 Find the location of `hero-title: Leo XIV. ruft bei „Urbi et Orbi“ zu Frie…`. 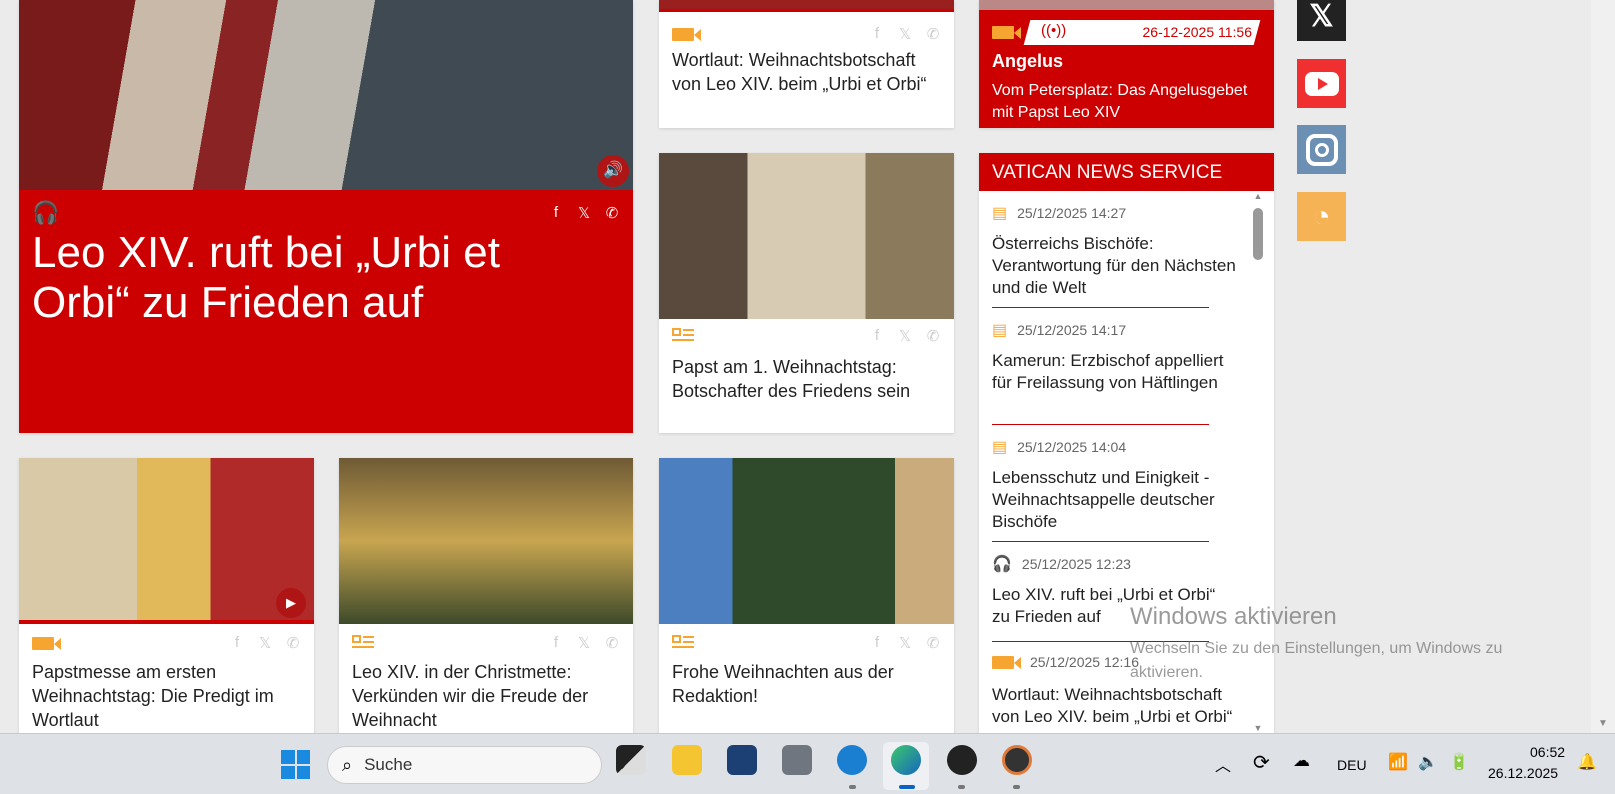

hero-title: Leo XIV. ruft bei „Urbi et Orbi“ zu Frie… is located at coordinates (312, 278).